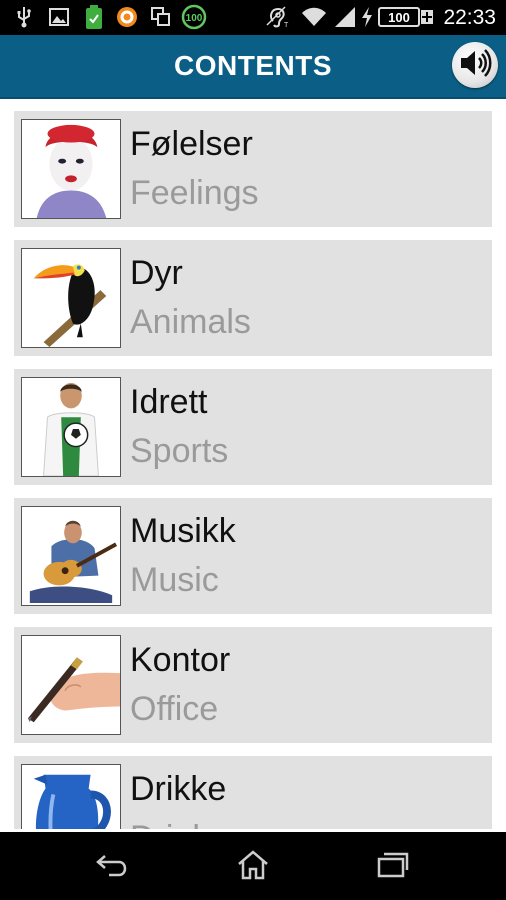  I want to click on recent-apps-icon, so click(393, 867).